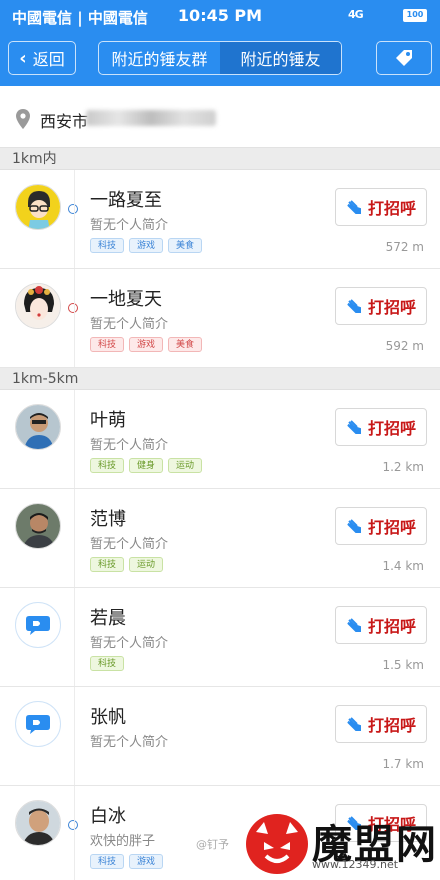 The height and width of the screenshot is (880, 440). What do you see at coordinates (404, 247) in the screenshot?
I see `distance: 572 m` at bounding box center [404, 247].